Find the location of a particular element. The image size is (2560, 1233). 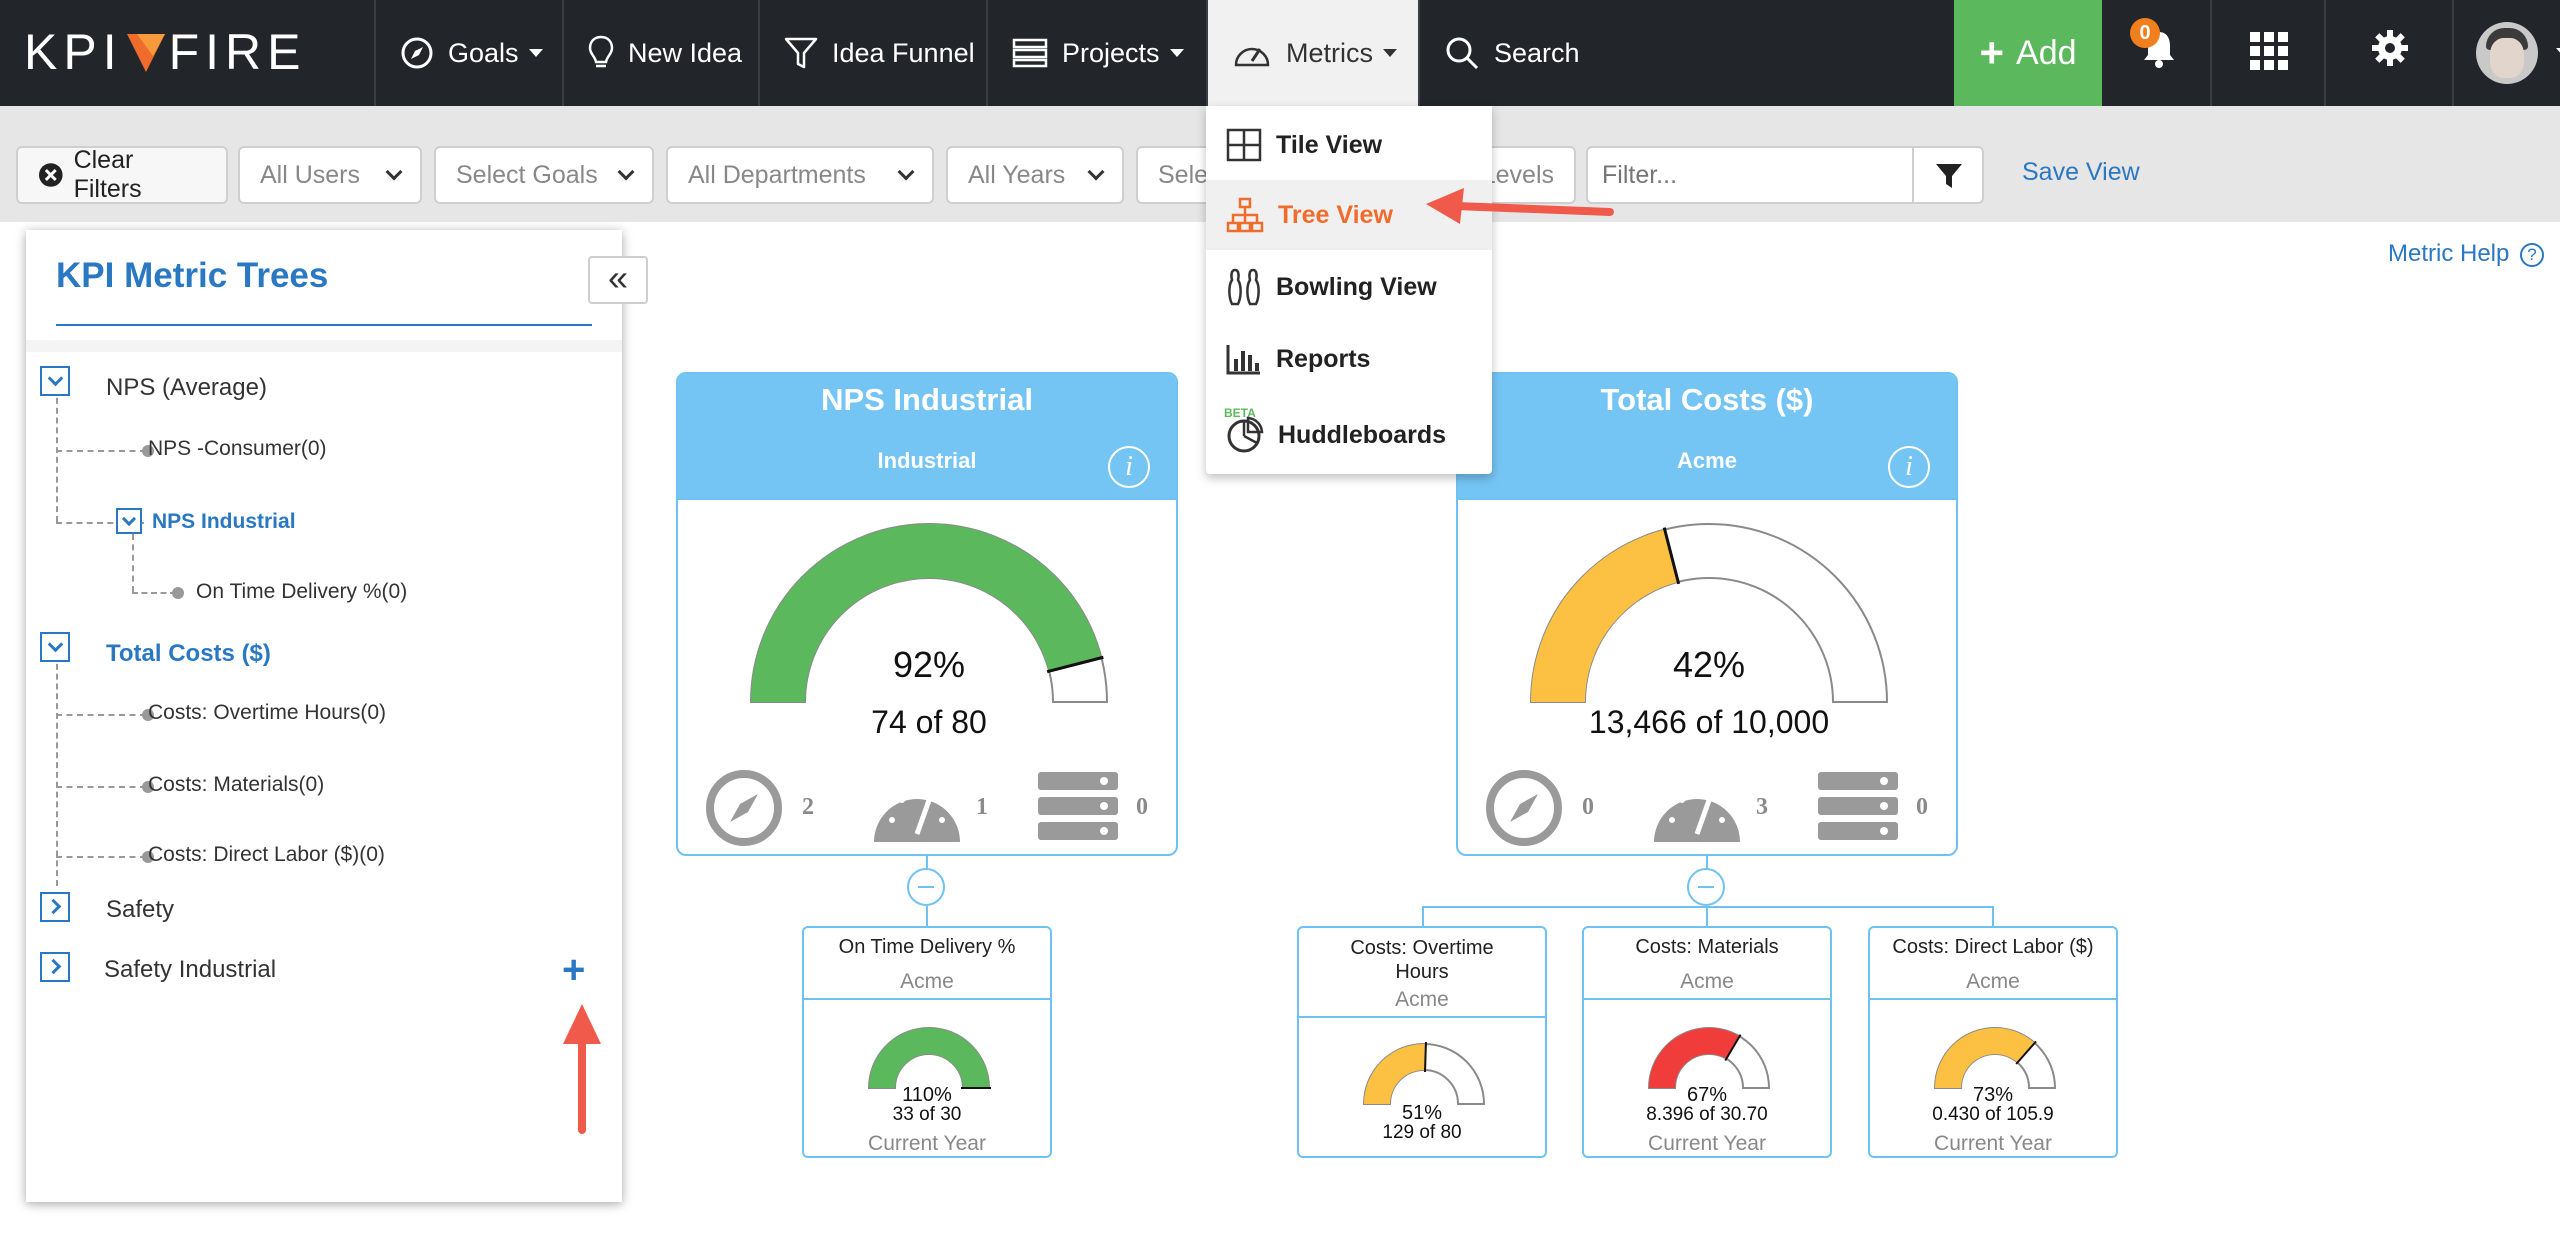

tree-item-safety: Safety is located at coordinates (140, 910).